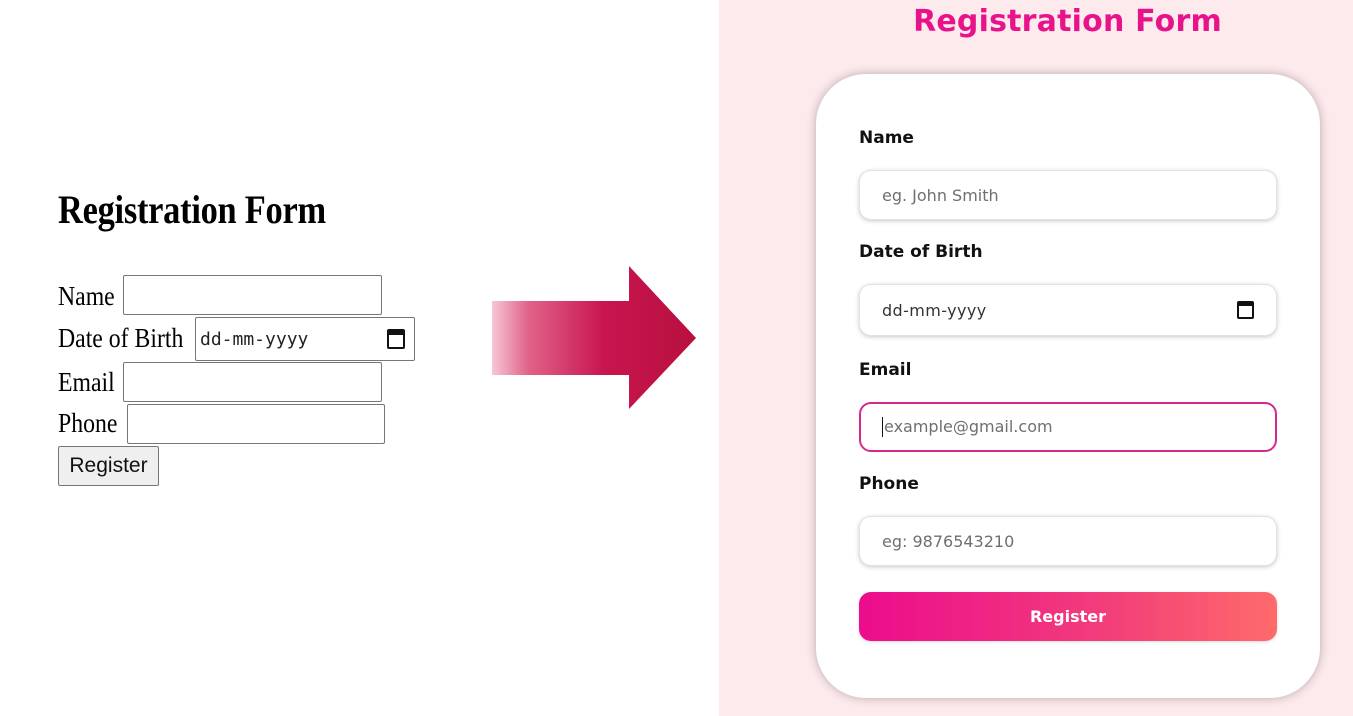  Describe the element at coordinates (1068, 310) in the screenshot. I see `dob-input: dd-mm-yyyy` at that location.